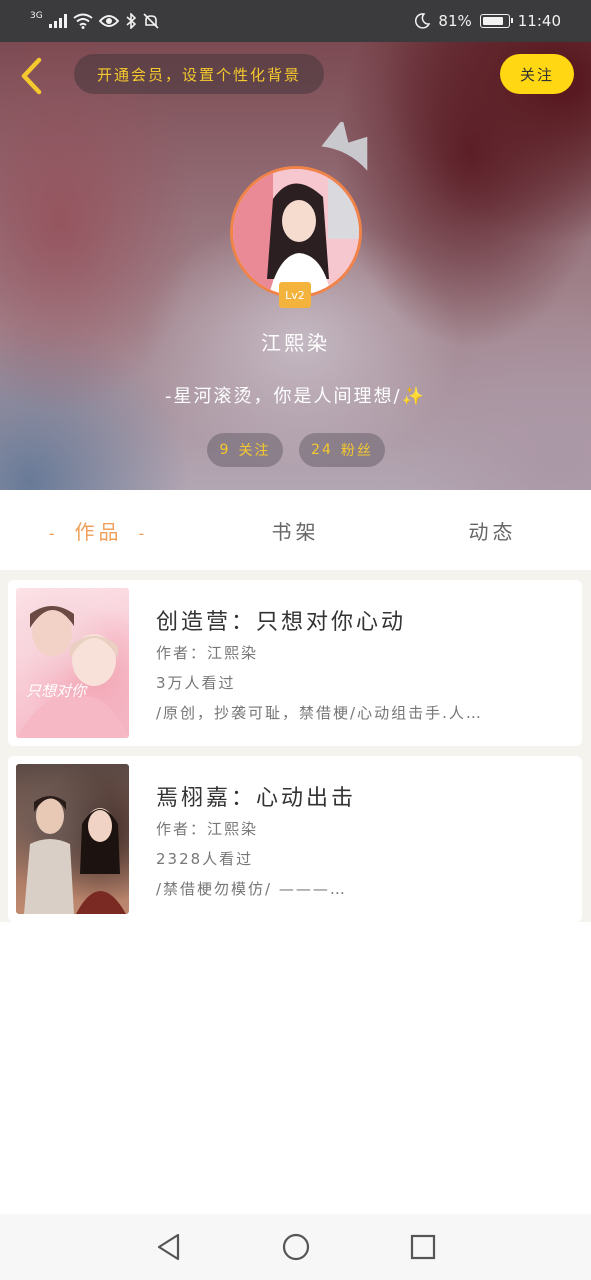  What do you see at coordinates (283, 396) in the screenshot?
I see `signature-text: -星河滚烫，你是人间理想/` at bounding box center [283, 396].